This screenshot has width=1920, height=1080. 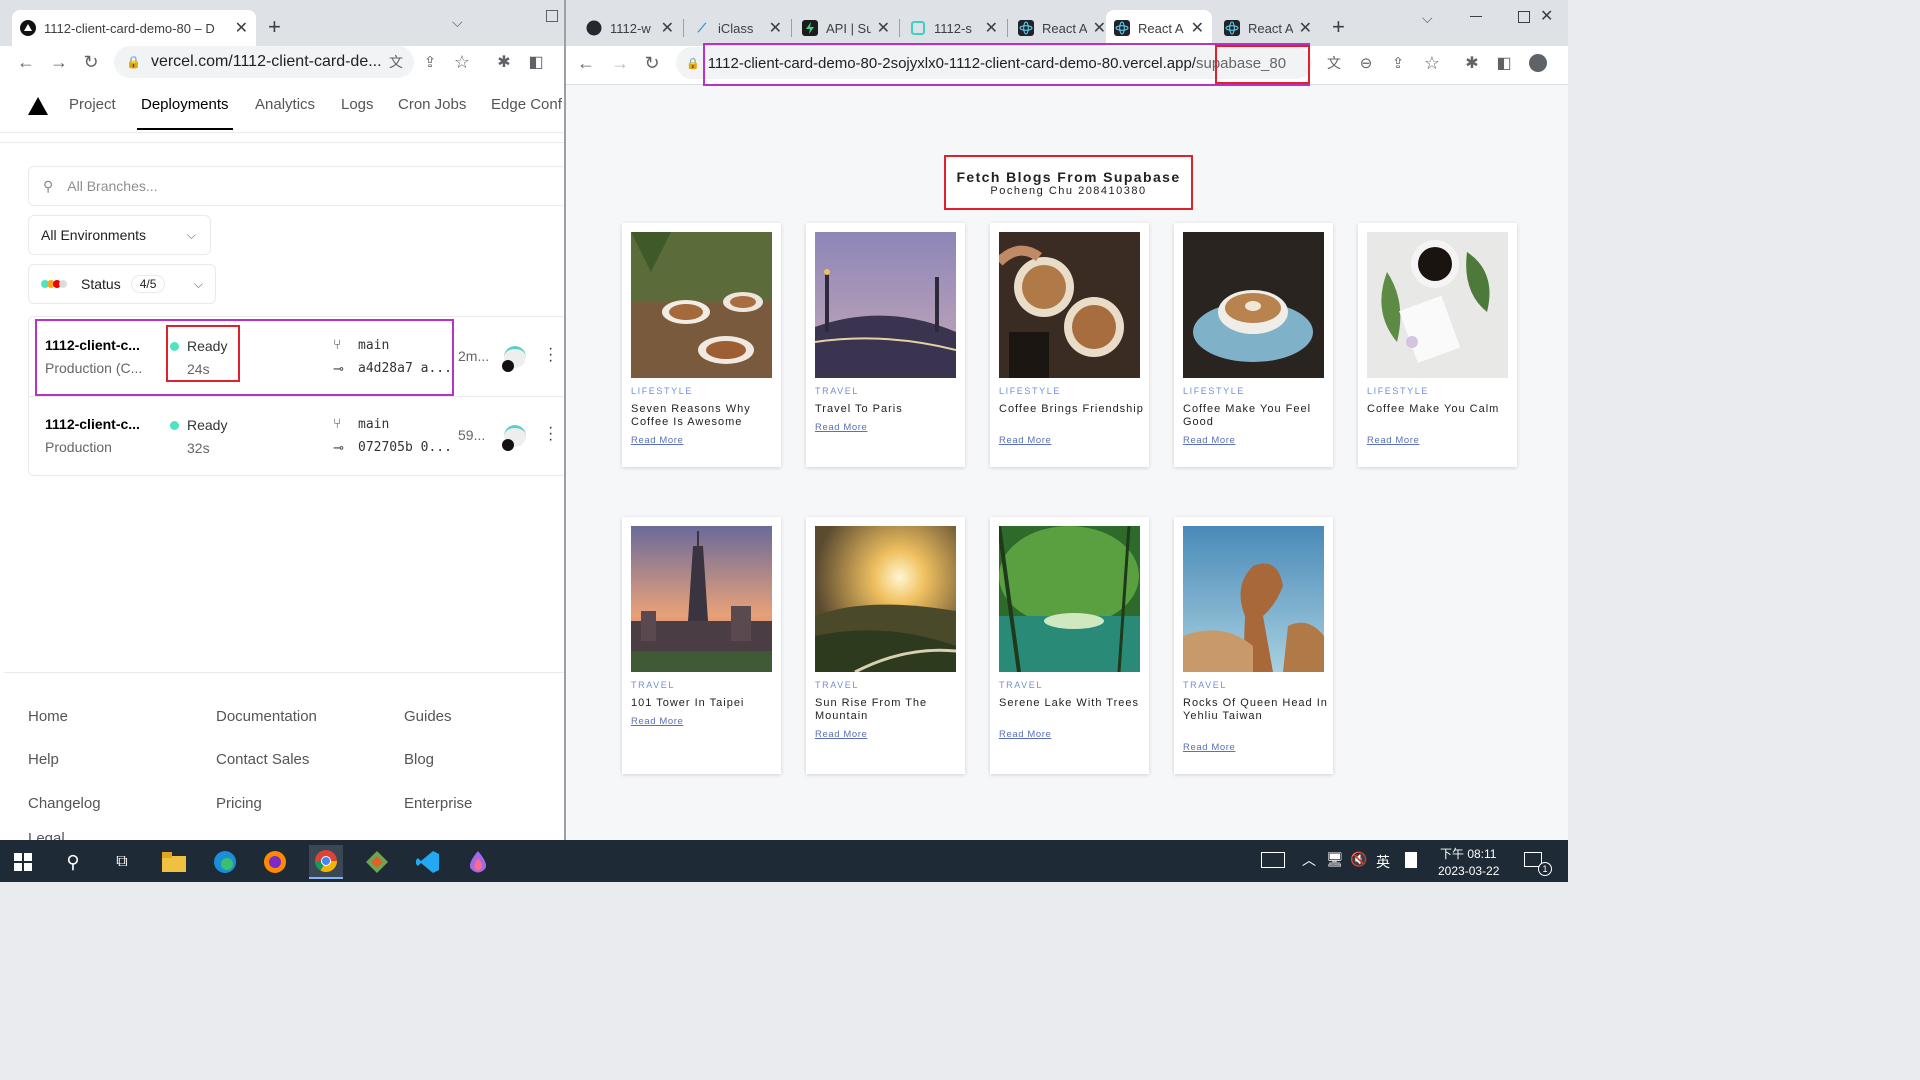 I want to click on window-restore-icon, so click(x=552, y=16).